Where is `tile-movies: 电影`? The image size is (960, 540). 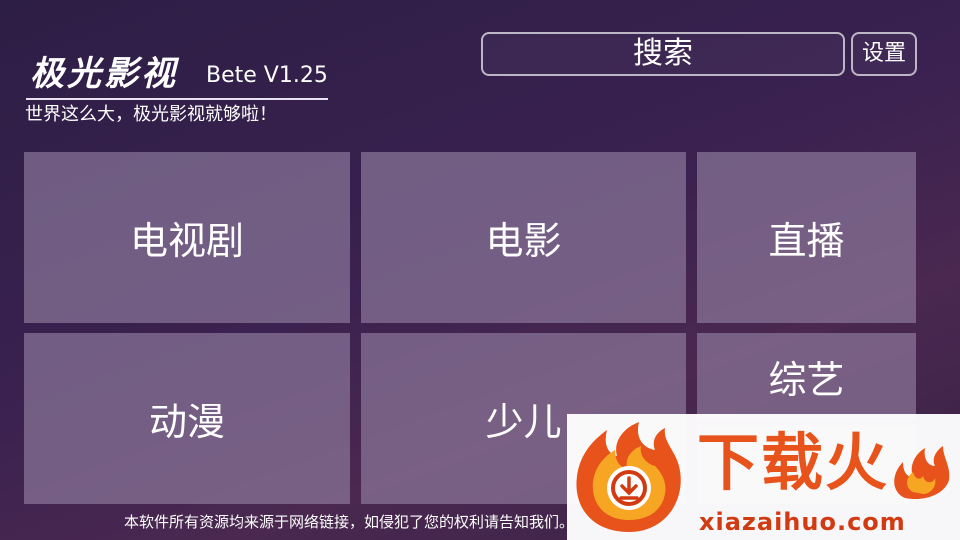
tile-movies: 电影 is located at coordinates (523, 237).